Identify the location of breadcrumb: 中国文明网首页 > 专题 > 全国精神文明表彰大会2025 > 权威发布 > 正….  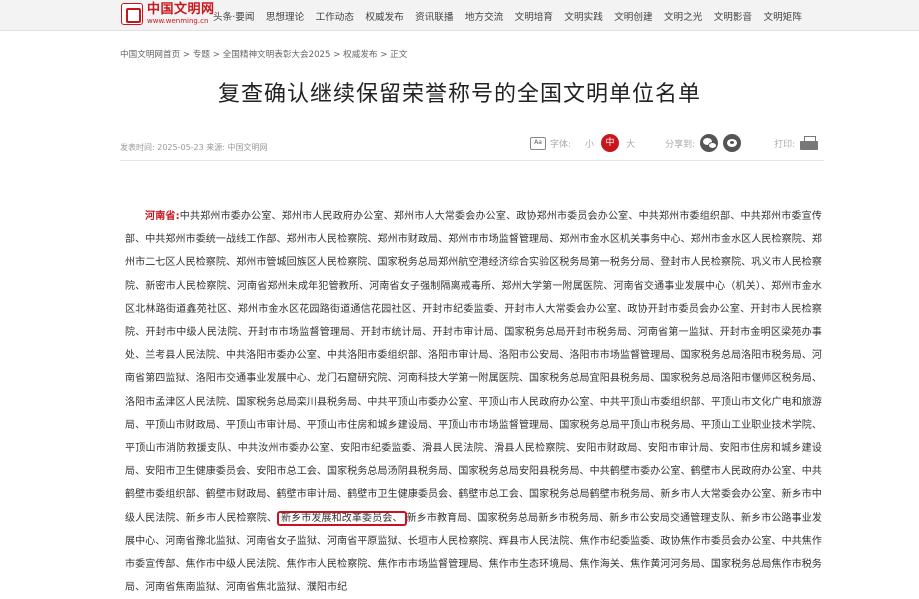
(263, 54).